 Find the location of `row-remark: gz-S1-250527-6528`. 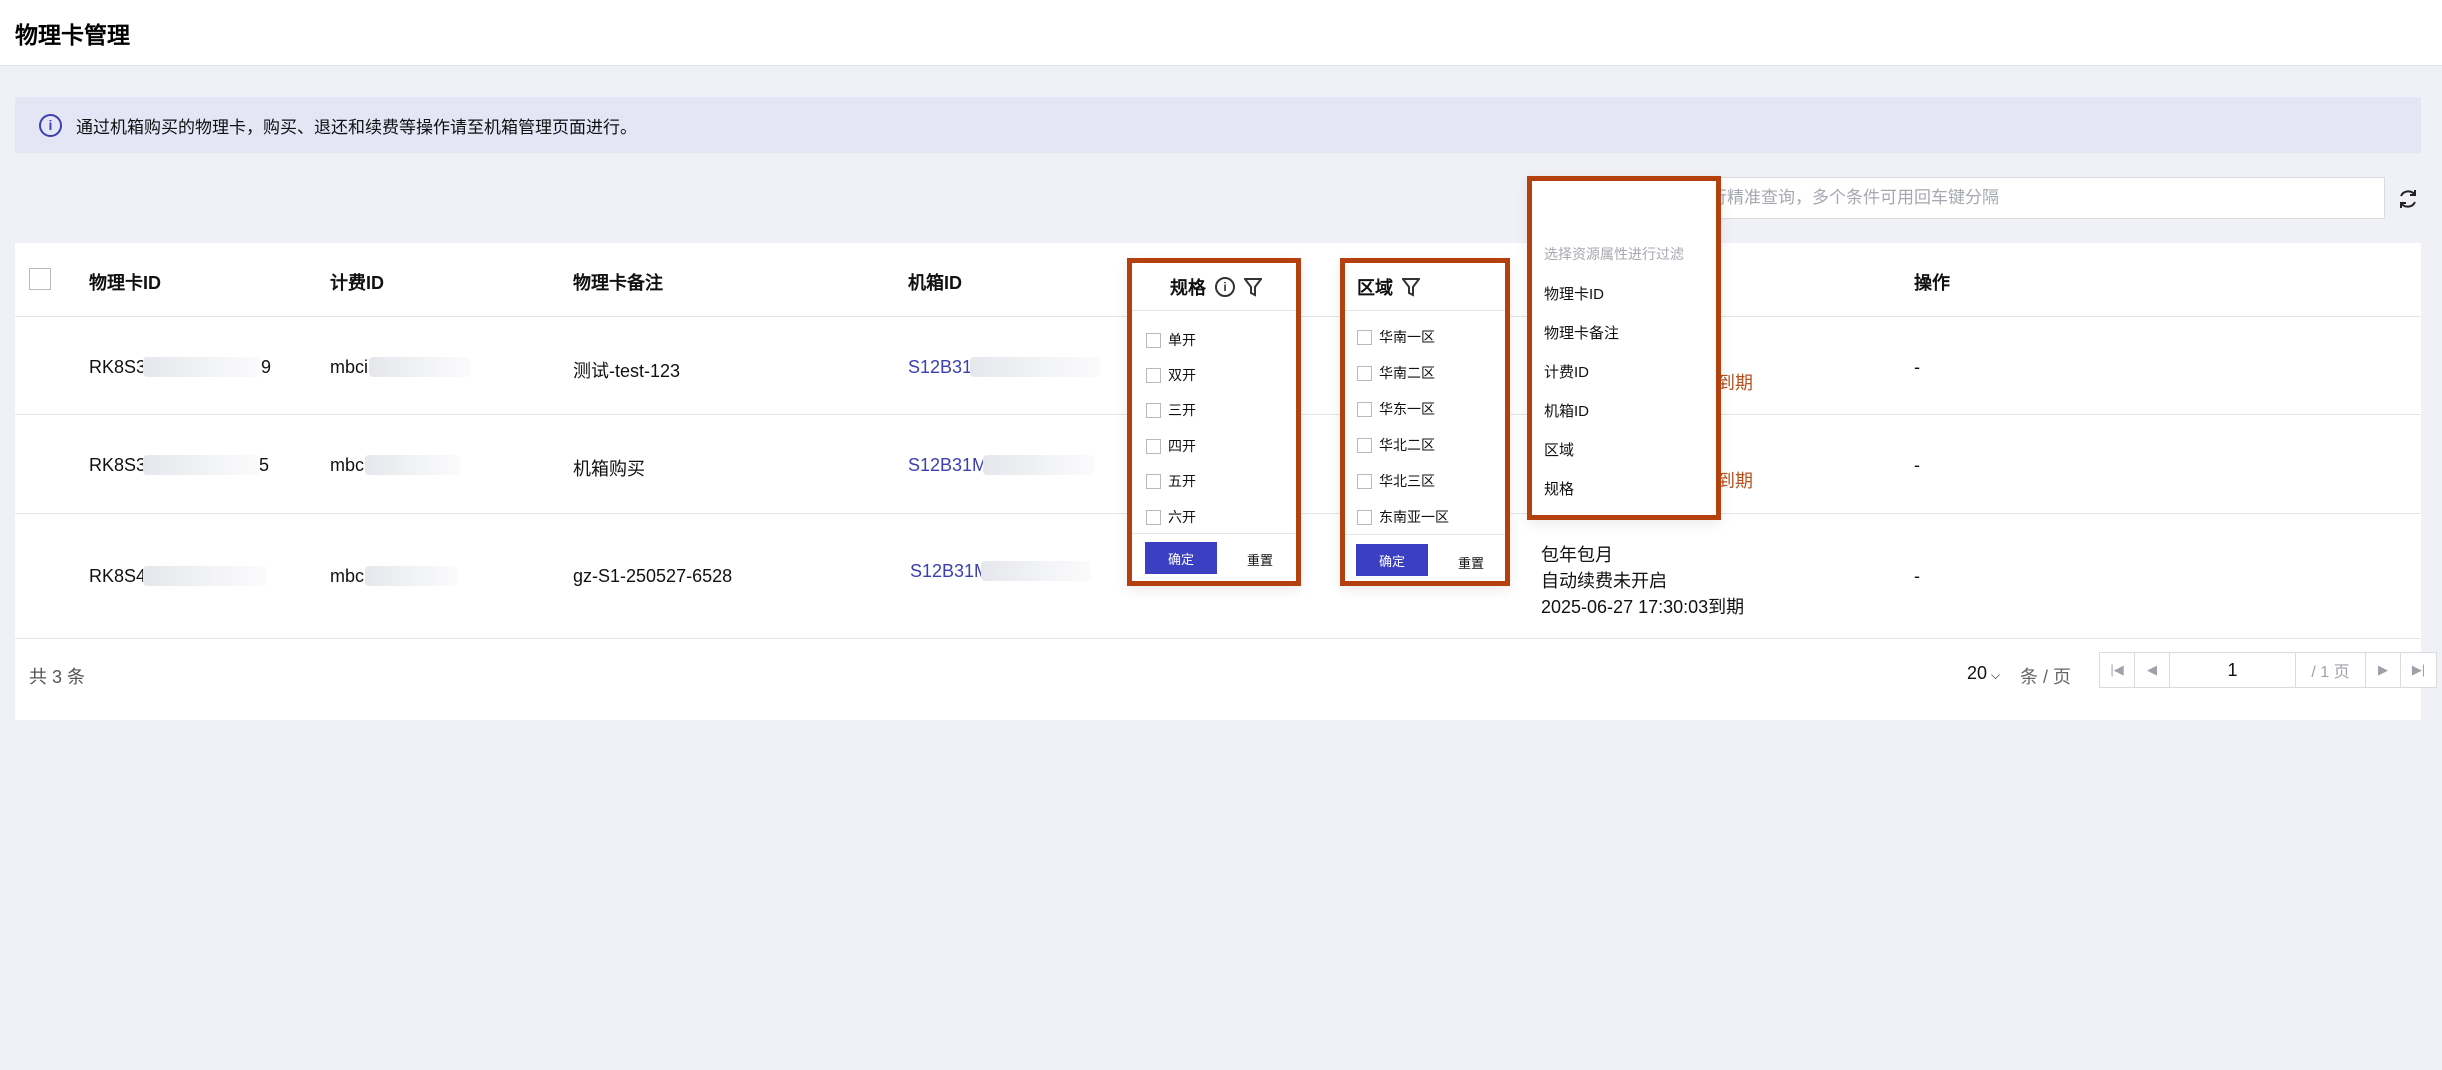

row-remark: gz-S1-250527-6528 is located at coordinates (653, 576).